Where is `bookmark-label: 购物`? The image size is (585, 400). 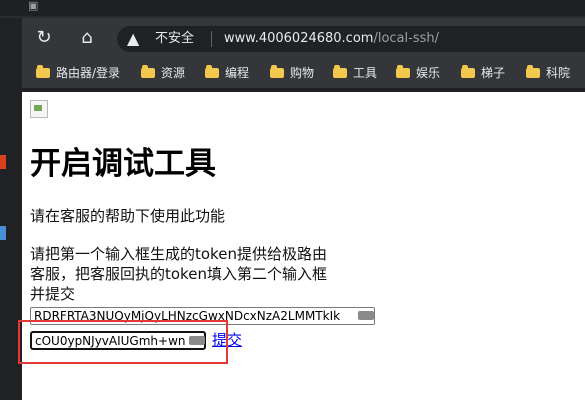
bookmark-label: 购物 is located at coordinates (302, 73).